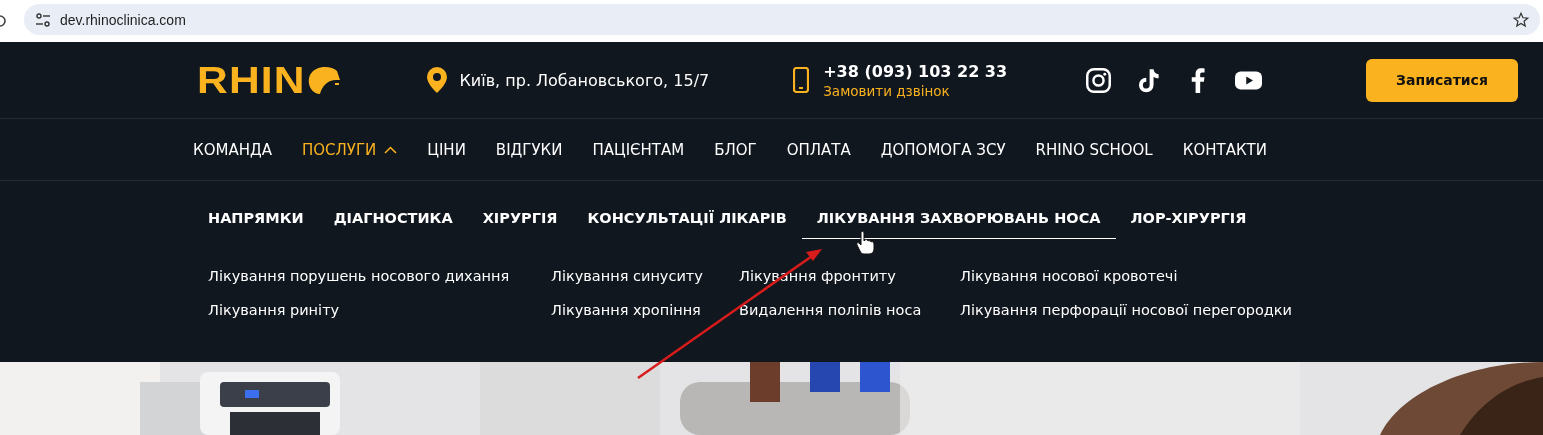 The height and width of the screenshot is (435, 1543). I want to click on nav-item: ПАЦІЄНТАМ, so click(638, 149).